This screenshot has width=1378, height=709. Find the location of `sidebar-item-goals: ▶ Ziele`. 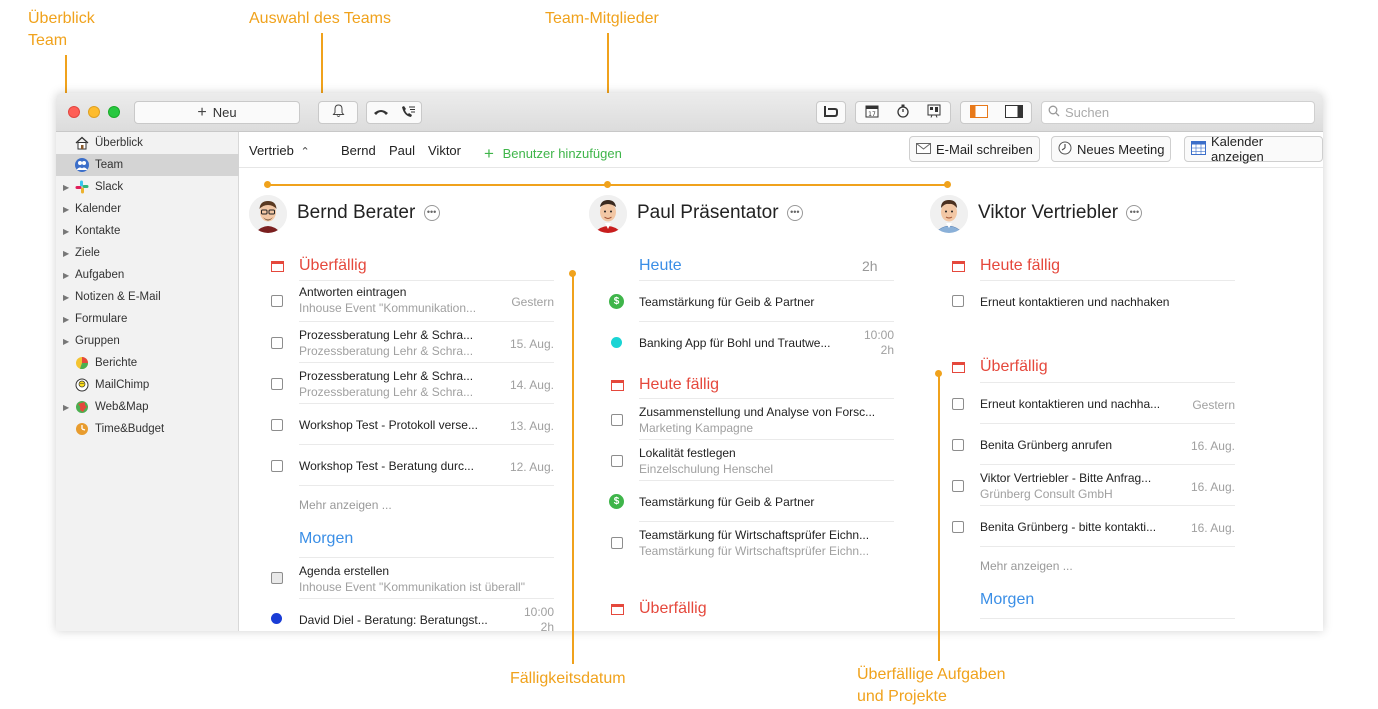

sidebar-item-goals: ▶ Ziele is located at coordinates (147, 253).